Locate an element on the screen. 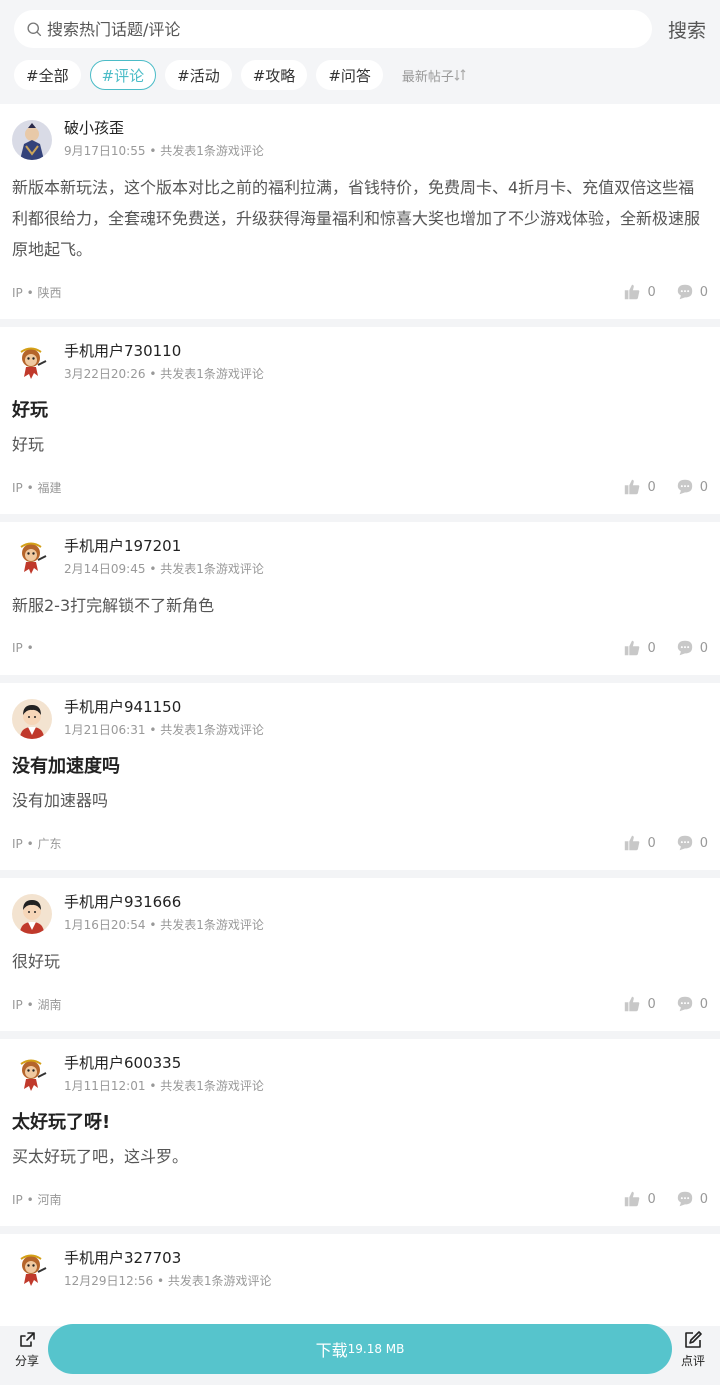 This screenshot has width=720, height=1385. username: 手机用户931666 is located at coordinates (164, 902).